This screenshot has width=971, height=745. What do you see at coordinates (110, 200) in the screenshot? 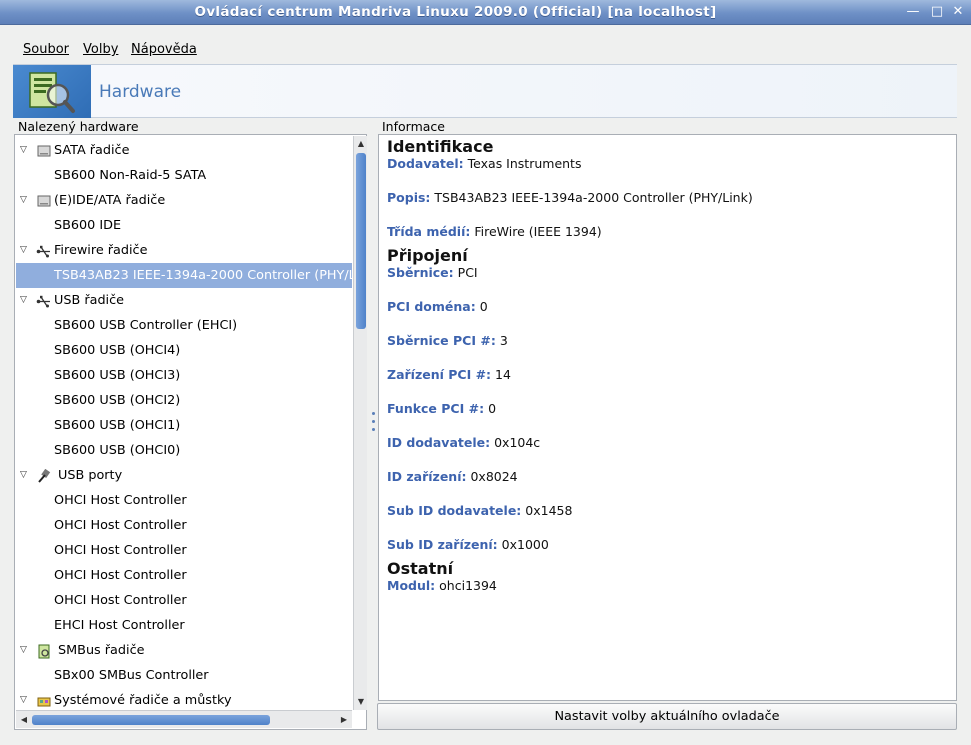
I see `tree-label: (E)IDE/ATA řadiče` at bounding box center [110, 200].